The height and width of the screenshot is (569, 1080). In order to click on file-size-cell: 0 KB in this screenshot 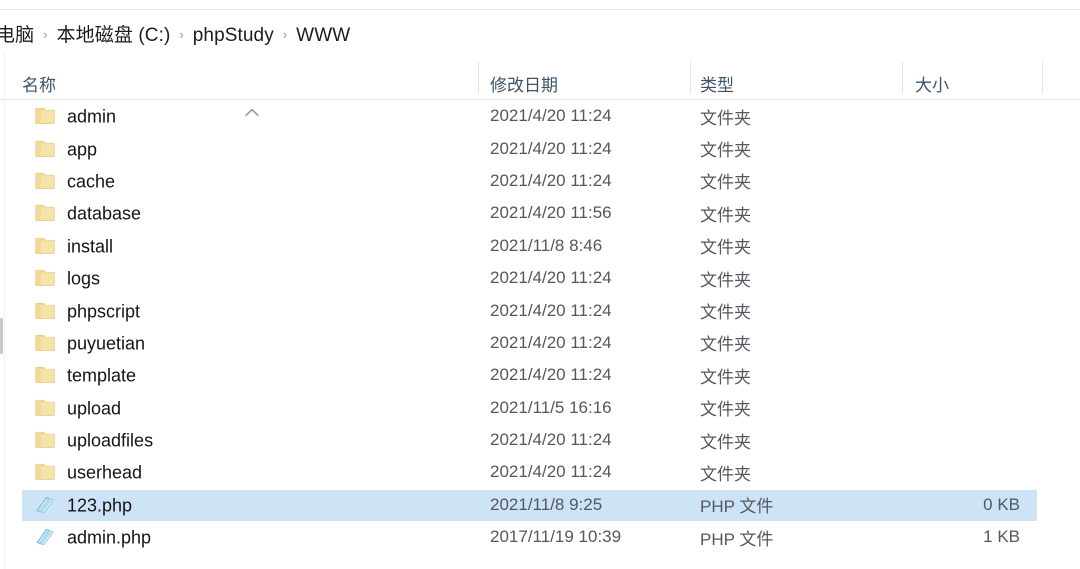, I will do `click(1001, 504)`.